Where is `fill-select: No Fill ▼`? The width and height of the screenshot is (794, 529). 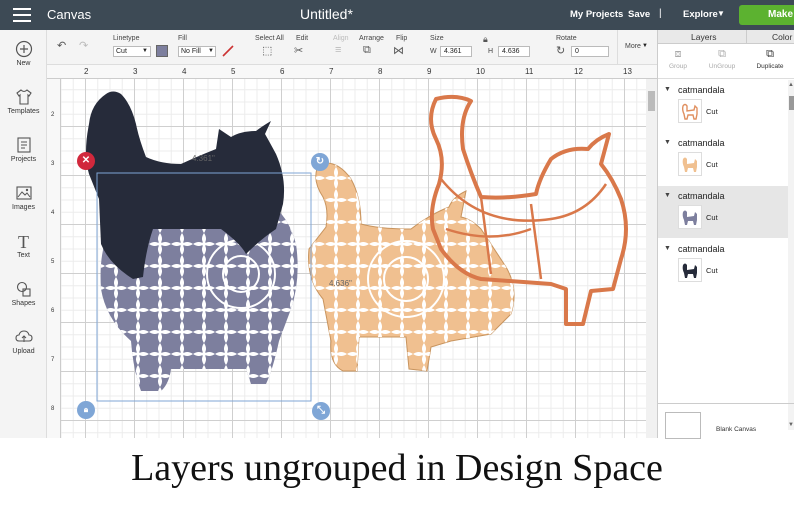 fill-select: No Fill ▼ is located at coordinates (197, 51).